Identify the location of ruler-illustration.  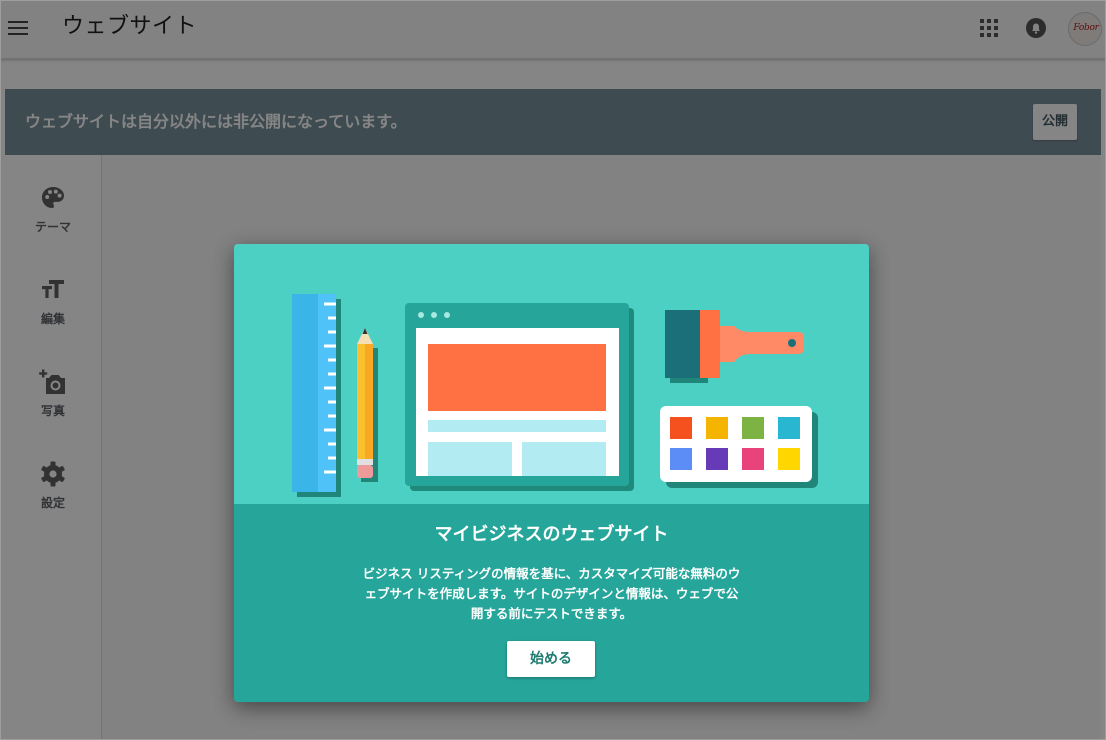
(316, 395).